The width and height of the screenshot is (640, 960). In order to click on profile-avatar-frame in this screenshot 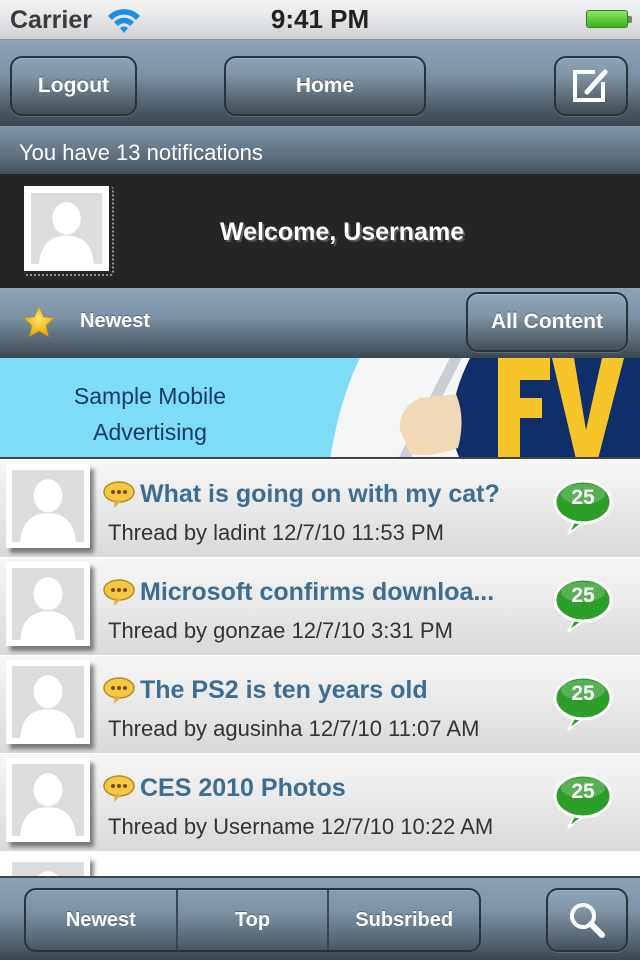, I will do `click(69, 231)`.